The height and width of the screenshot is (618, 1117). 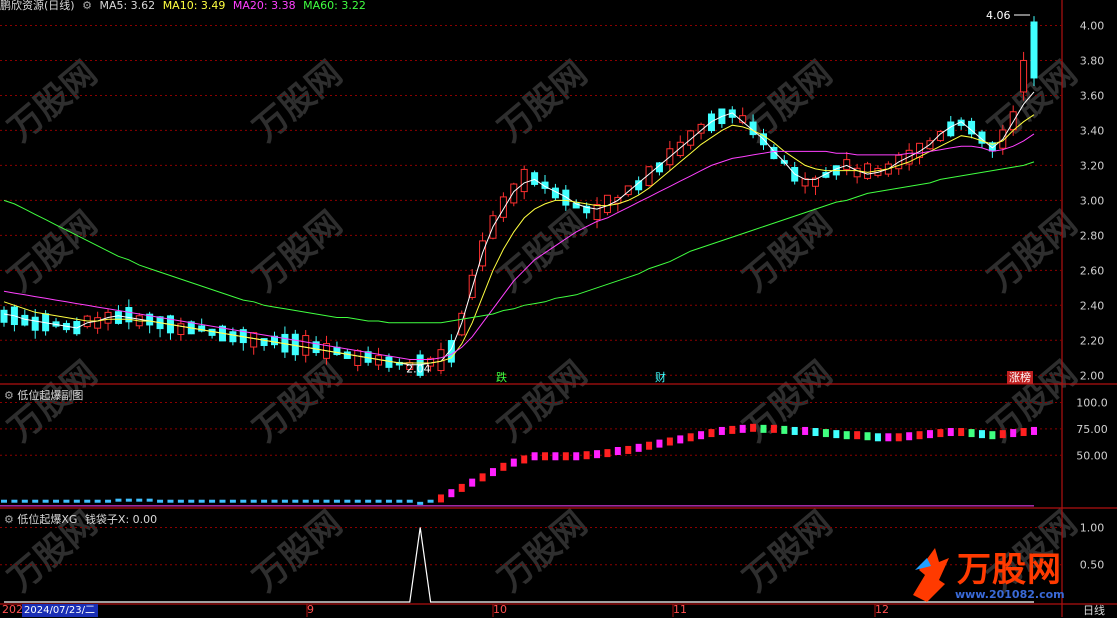 I want to click on y-tick-label: 4.00, so click(x=1092, y=25).